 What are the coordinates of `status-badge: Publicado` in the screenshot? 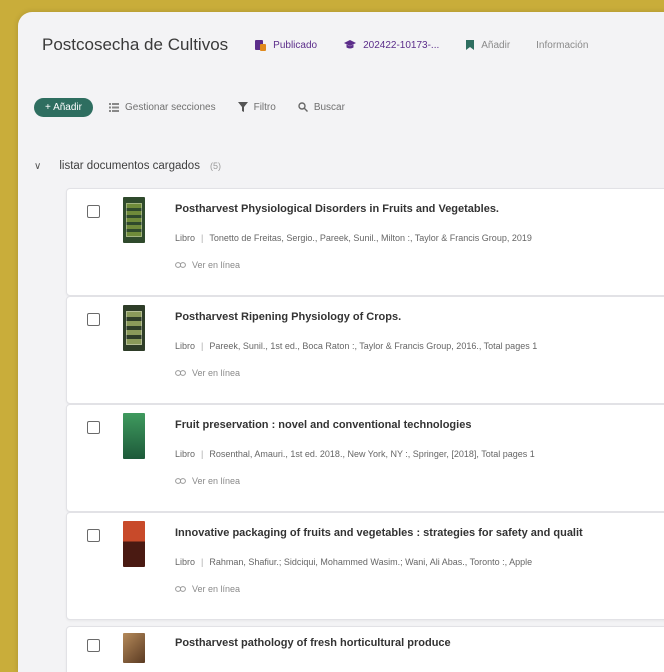 It's located at (285, 45).